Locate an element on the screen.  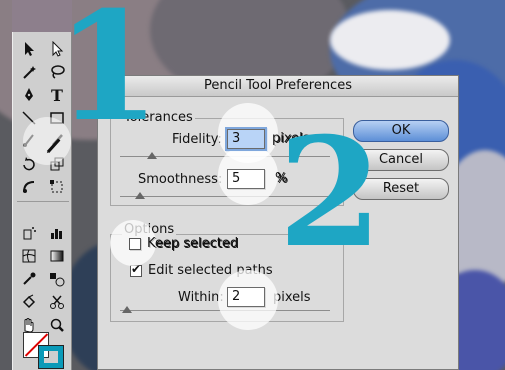
step-number-2: 2 is located at coordinates (330, 193).